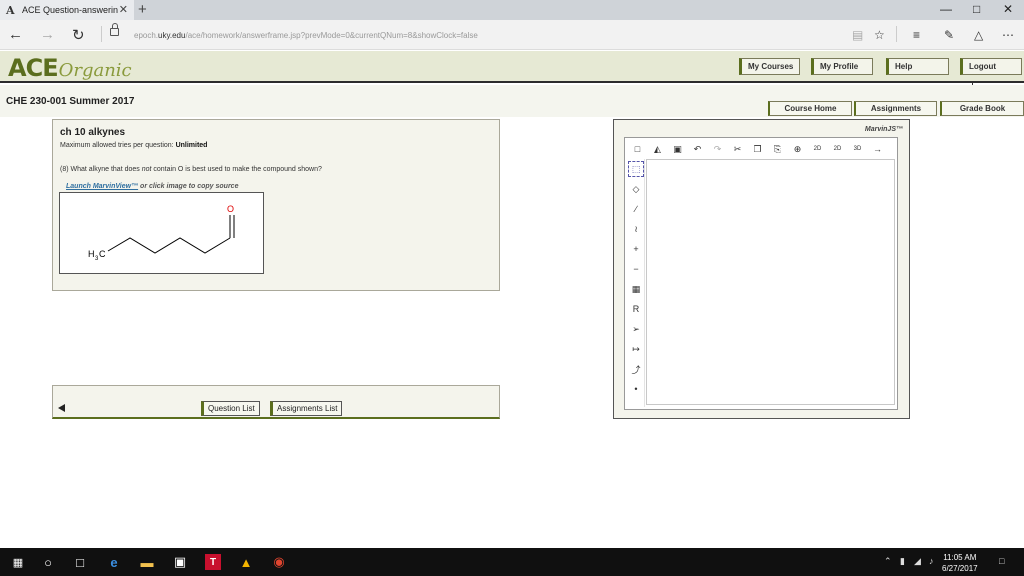 Image resolution: width=1024 pixels, height=576 pixels. What do you see at coordinates (47, 34) in the screenshot?
I see `forward-icon: →` at bounding box center [47, 34].